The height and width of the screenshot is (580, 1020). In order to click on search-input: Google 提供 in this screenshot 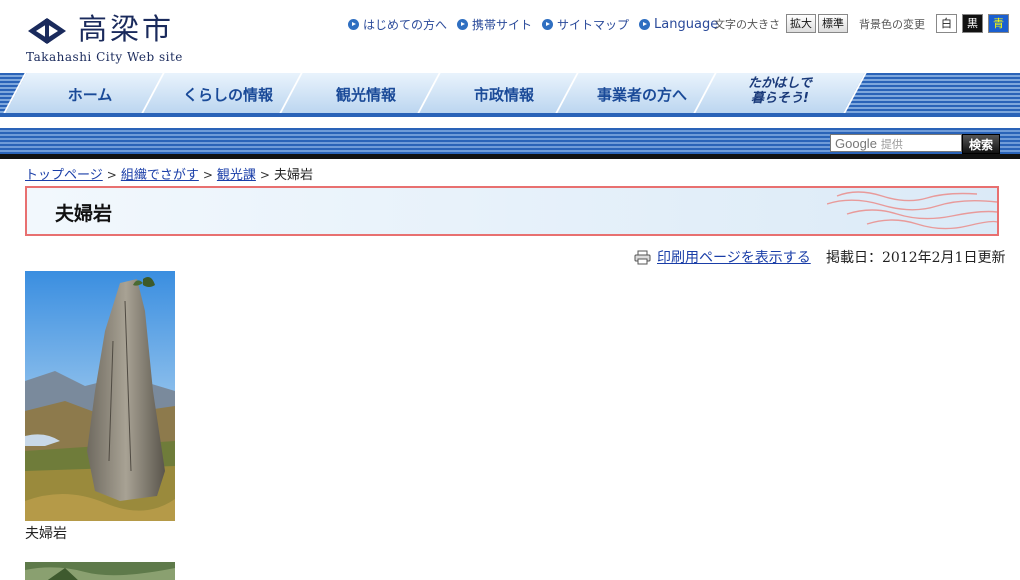, I will do `click(896, 143)`.